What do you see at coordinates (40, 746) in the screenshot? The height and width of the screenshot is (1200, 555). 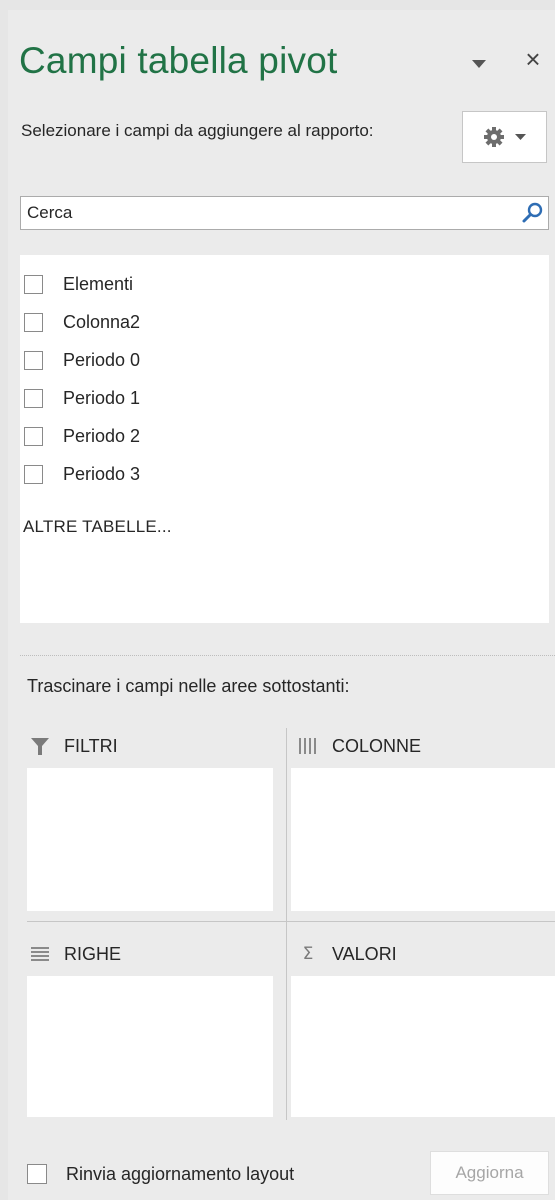 I see `filter-icon` at bounding box center [40, 746].